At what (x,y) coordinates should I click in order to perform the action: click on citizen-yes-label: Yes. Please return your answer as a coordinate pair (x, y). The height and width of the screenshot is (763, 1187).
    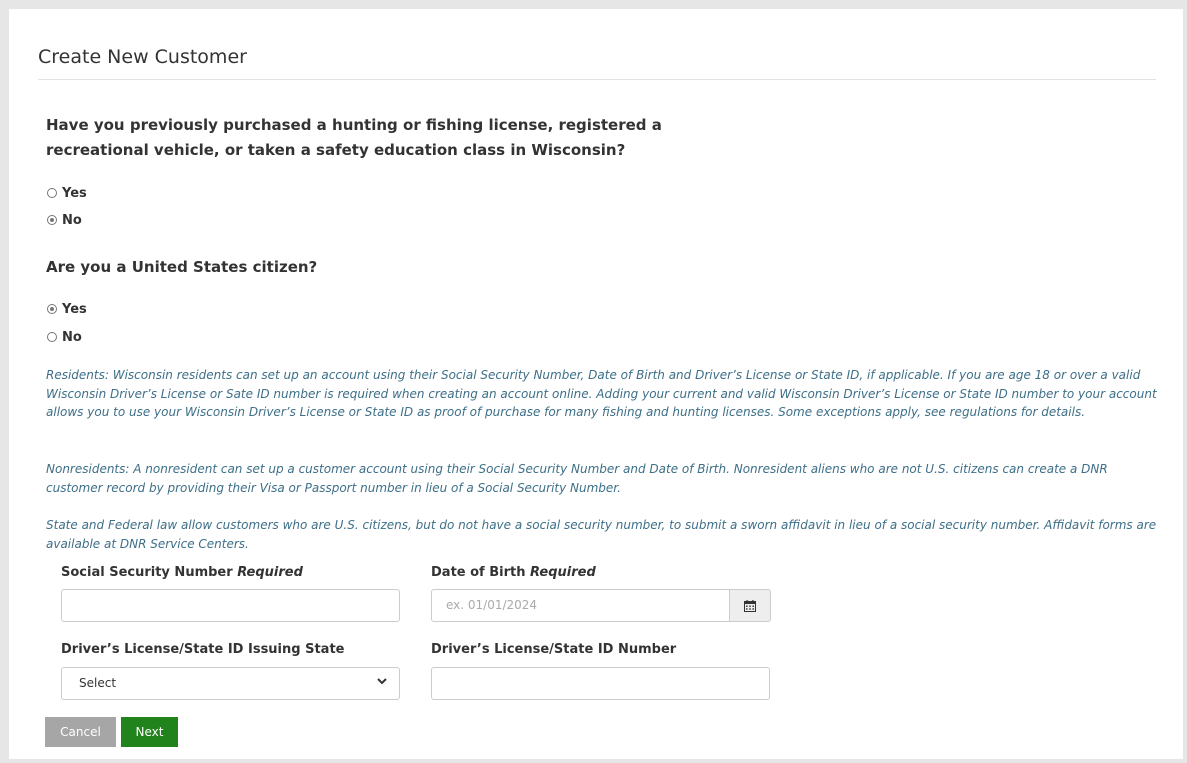
    Looking at the image, I should click on (74, 309).